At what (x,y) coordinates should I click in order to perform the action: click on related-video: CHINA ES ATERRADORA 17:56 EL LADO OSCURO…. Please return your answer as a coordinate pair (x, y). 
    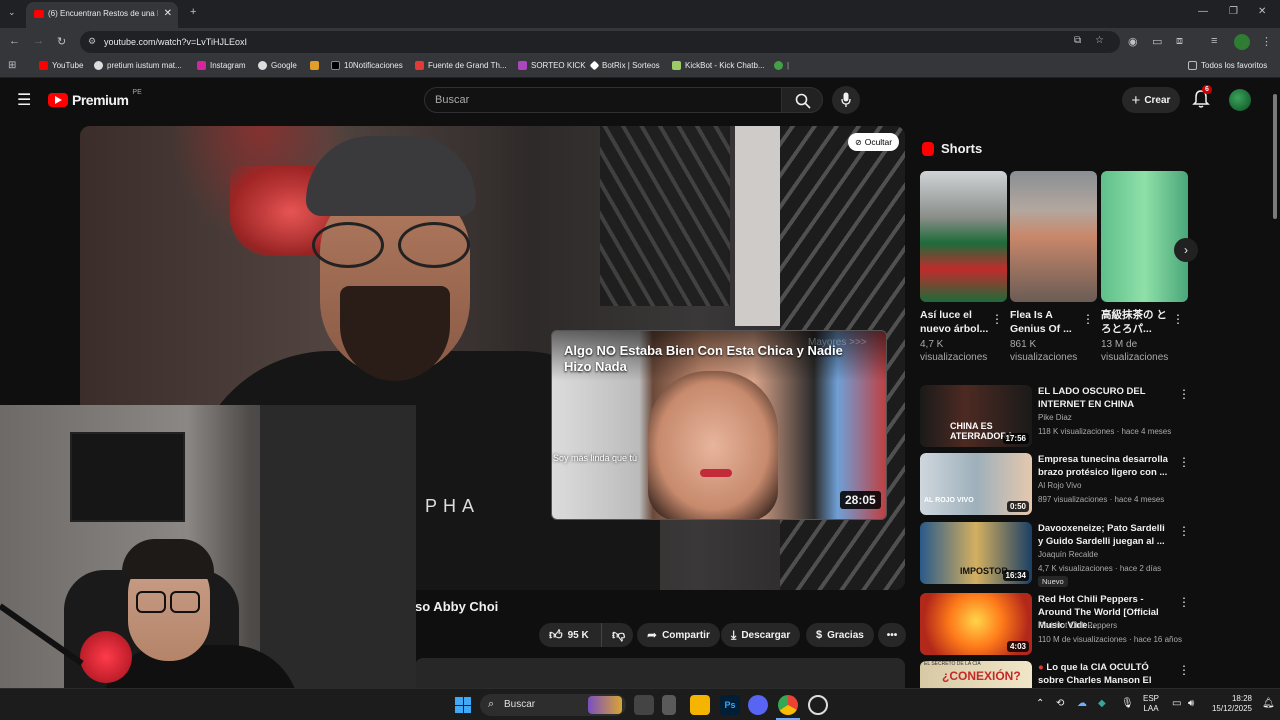
    Looking at the image, I should click on (1055, 416).